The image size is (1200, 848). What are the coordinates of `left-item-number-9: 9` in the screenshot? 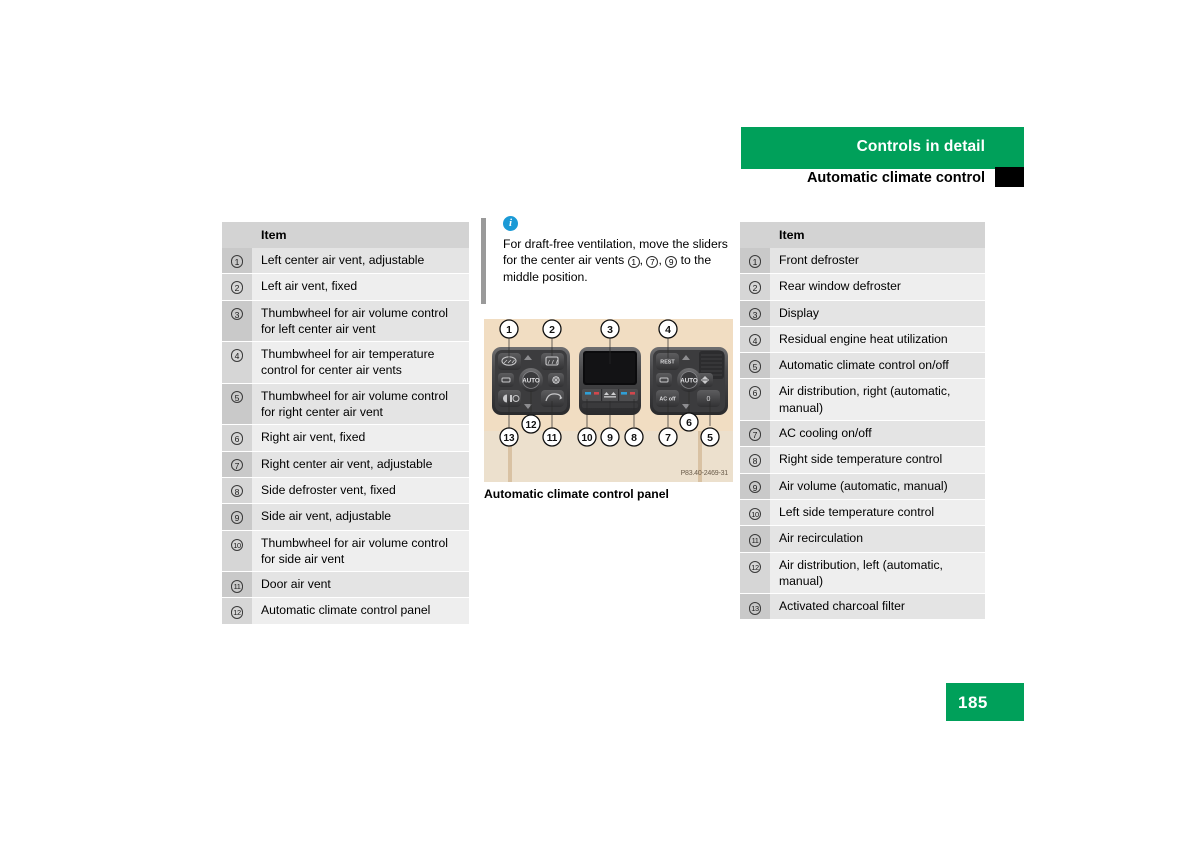 It's located at (237, 517).